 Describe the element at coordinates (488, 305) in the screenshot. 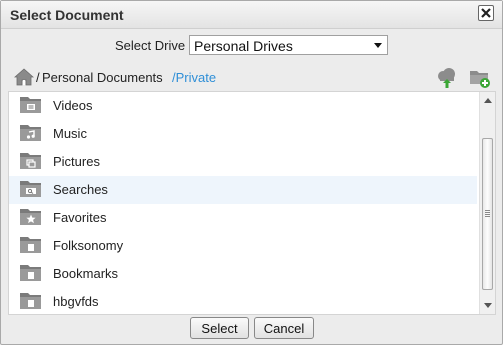

I see `scroll-down-arrow-icon` at that location.